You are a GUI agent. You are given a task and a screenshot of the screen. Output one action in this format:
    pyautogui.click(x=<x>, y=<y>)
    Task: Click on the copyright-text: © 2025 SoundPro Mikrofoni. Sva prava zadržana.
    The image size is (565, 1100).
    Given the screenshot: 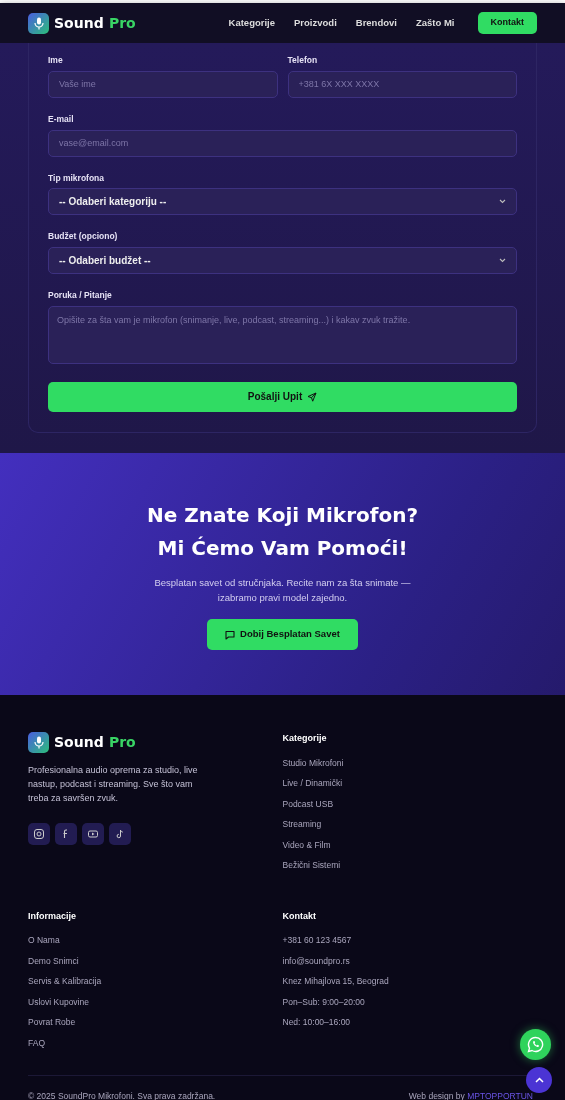 What is the action you would take?
    pyautogui.click(x=122, y=1095)
    